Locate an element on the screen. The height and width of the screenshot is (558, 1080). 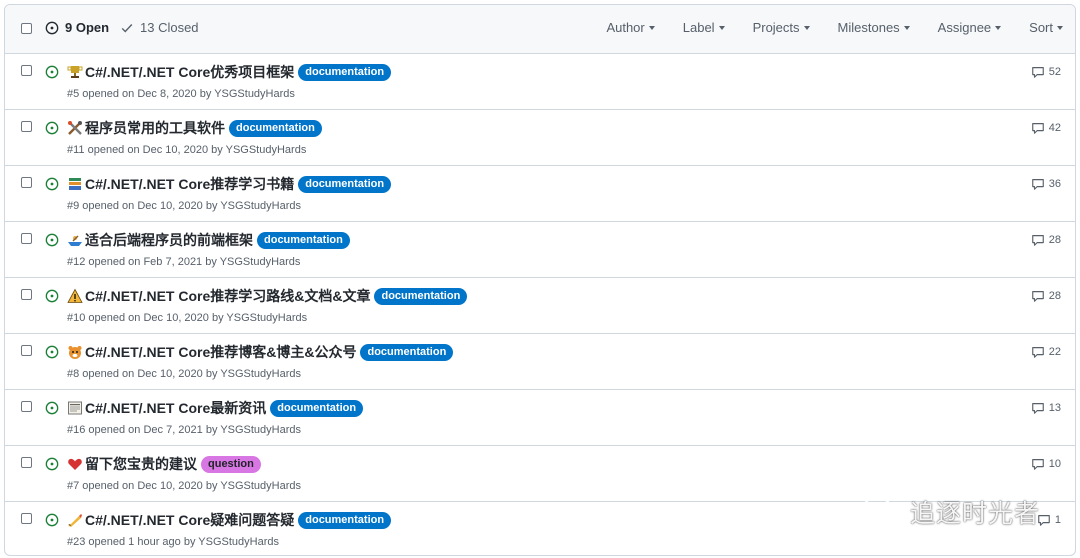
issue-title-line: 留下您宝贵的建议 question is located at coordinates (164, 464).